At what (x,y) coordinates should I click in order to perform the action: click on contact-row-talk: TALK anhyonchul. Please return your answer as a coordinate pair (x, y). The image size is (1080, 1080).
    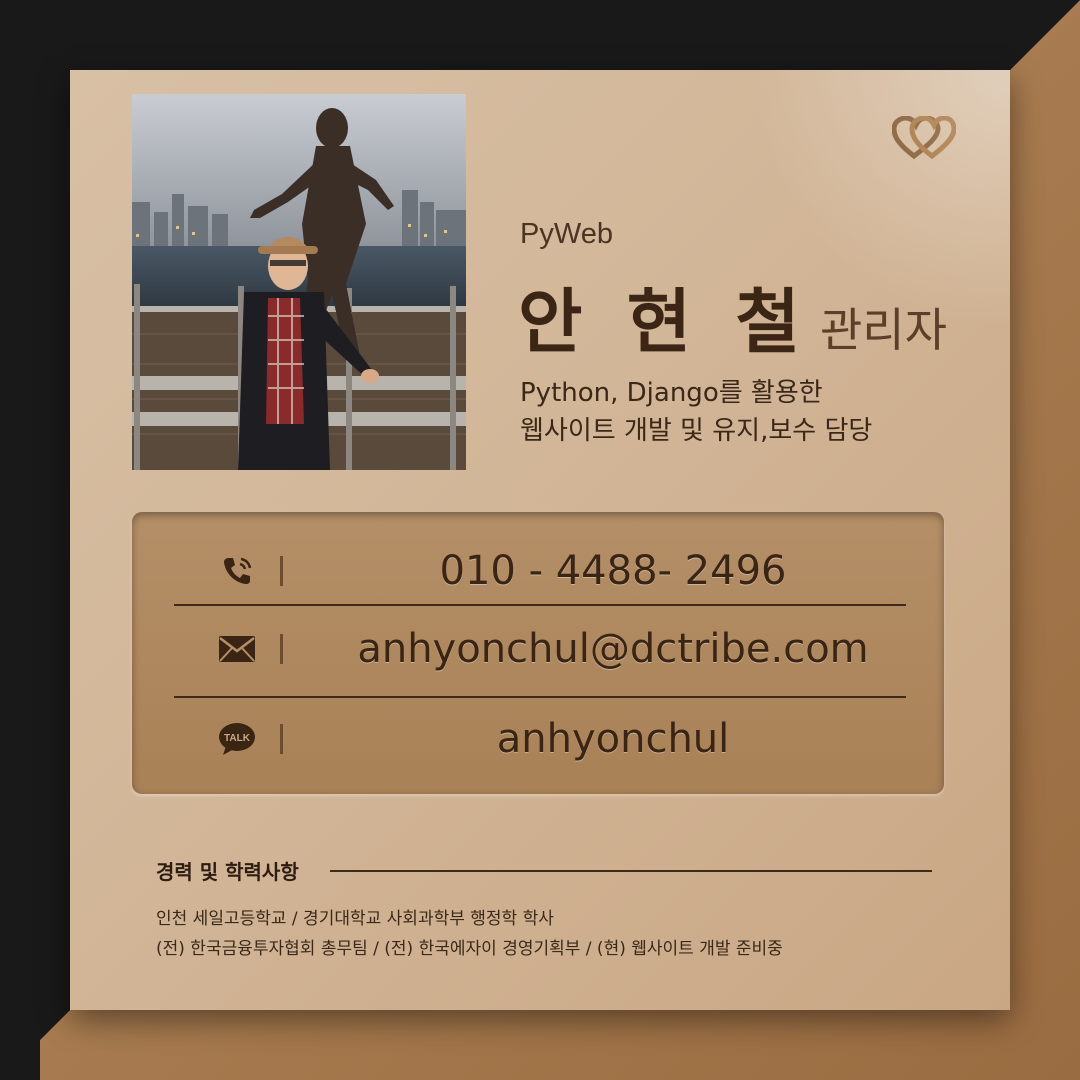
    Looking at the image, I should click on (538, 739).